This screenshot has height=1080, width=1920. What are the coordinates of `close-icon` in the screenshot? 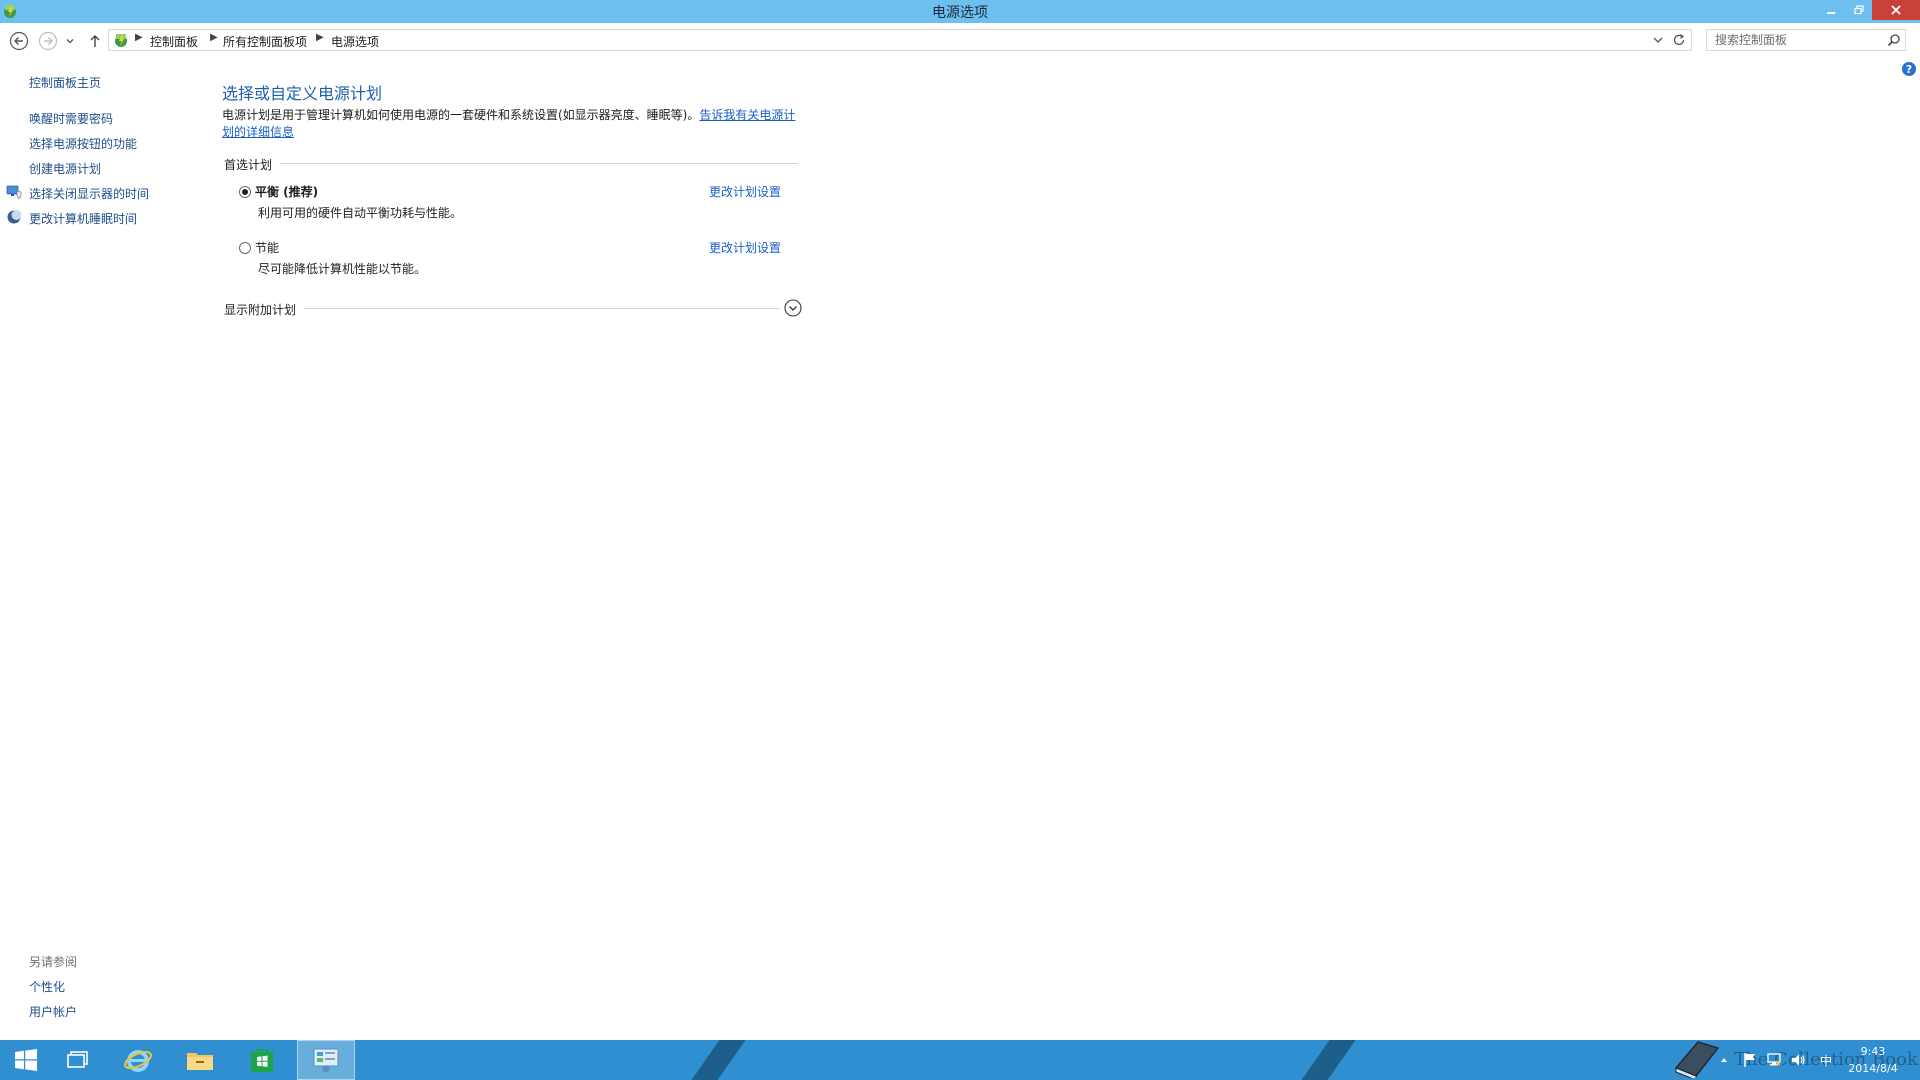 It's located at (1896, 10).